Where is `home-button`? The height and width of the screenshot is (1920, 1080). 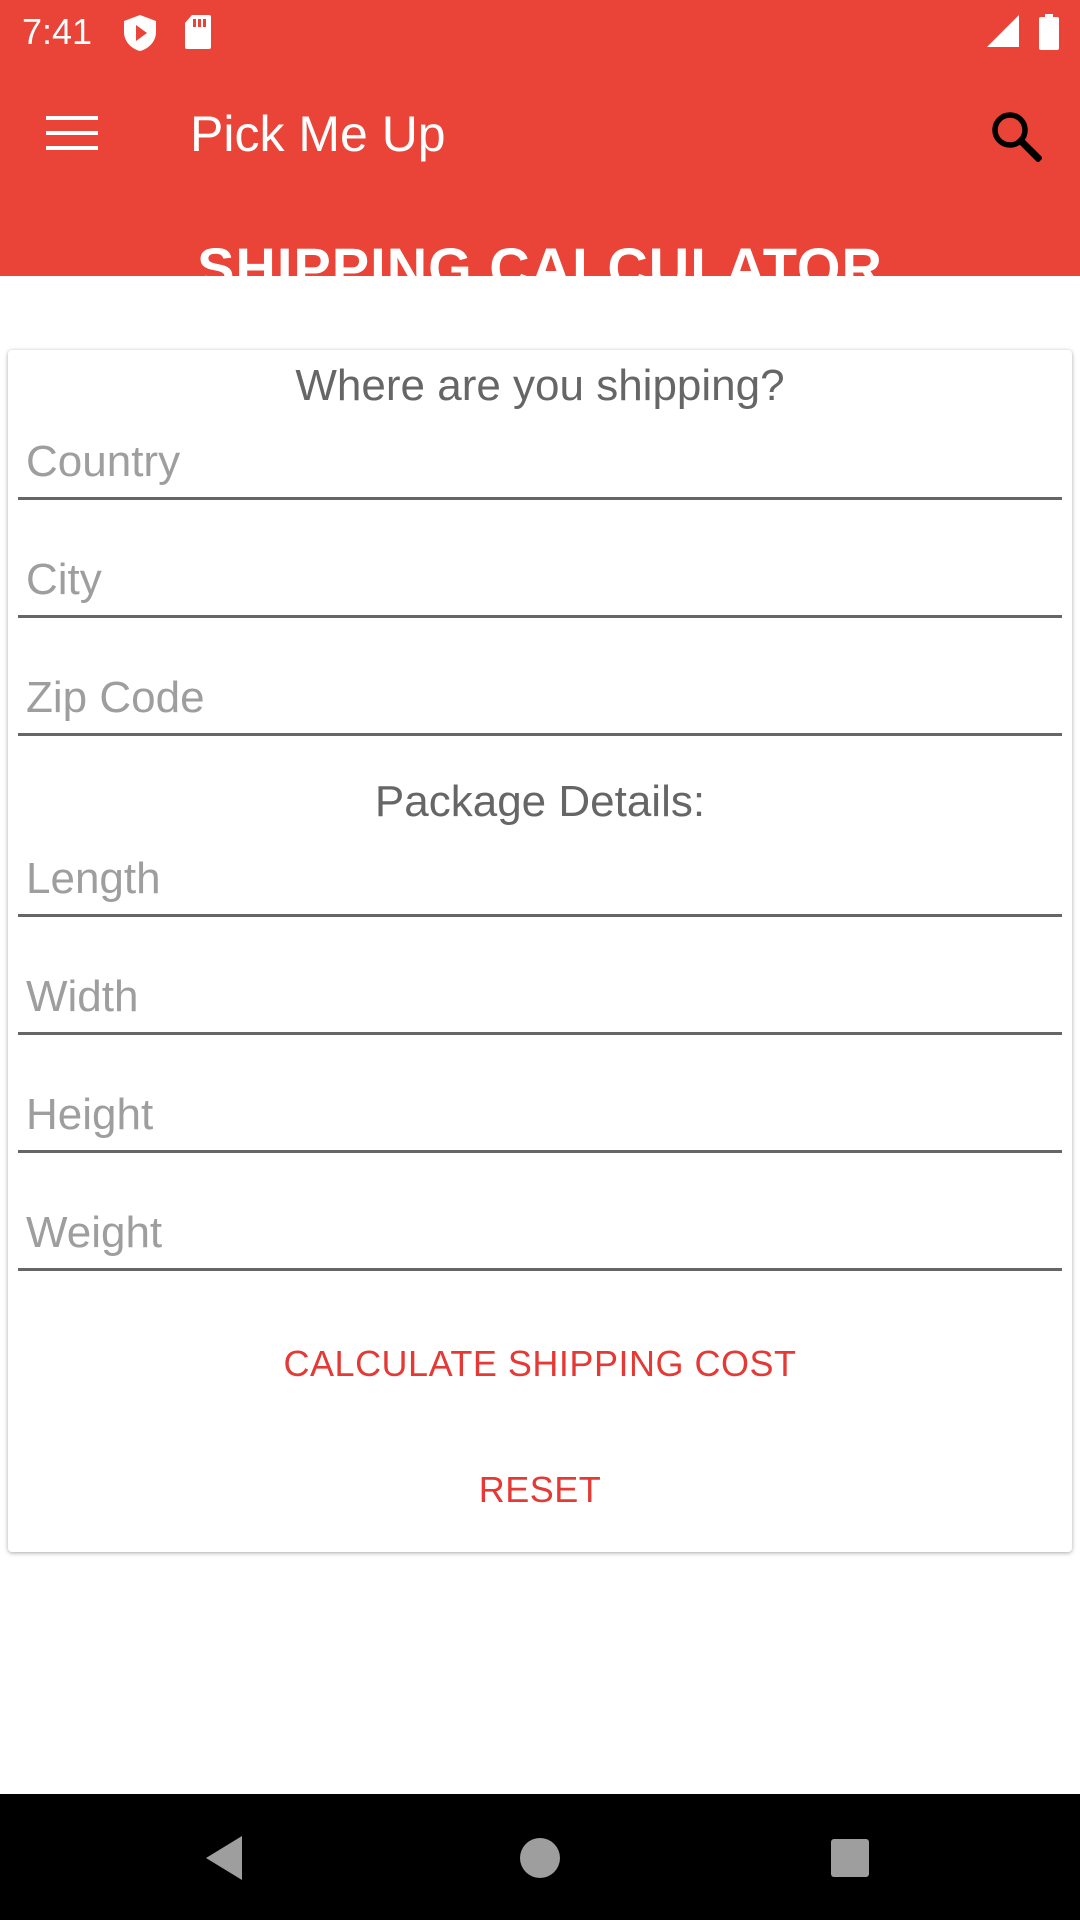
home-button is located at coordinates (540, 1858).